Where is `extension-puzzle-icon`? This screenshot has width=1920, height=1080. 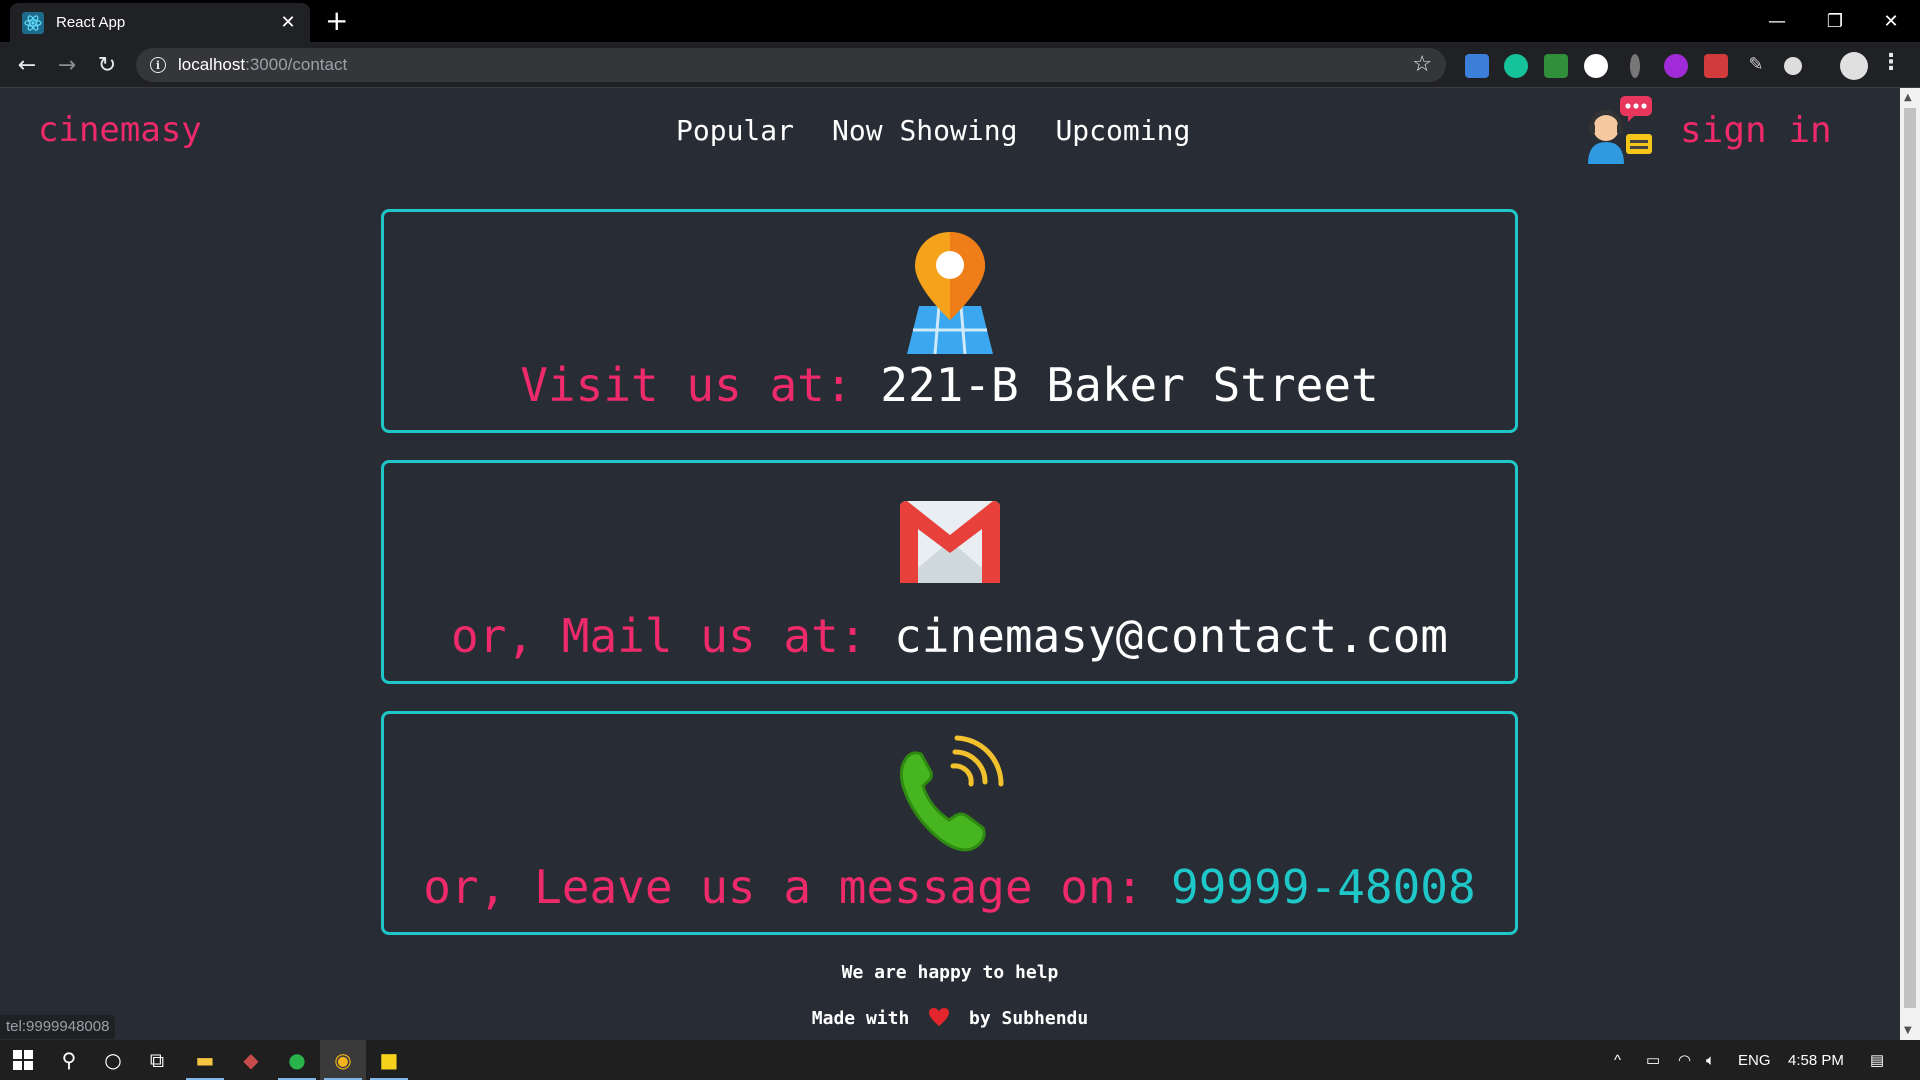 extension-puzzle-icon is located at coordinates (1716, 66).